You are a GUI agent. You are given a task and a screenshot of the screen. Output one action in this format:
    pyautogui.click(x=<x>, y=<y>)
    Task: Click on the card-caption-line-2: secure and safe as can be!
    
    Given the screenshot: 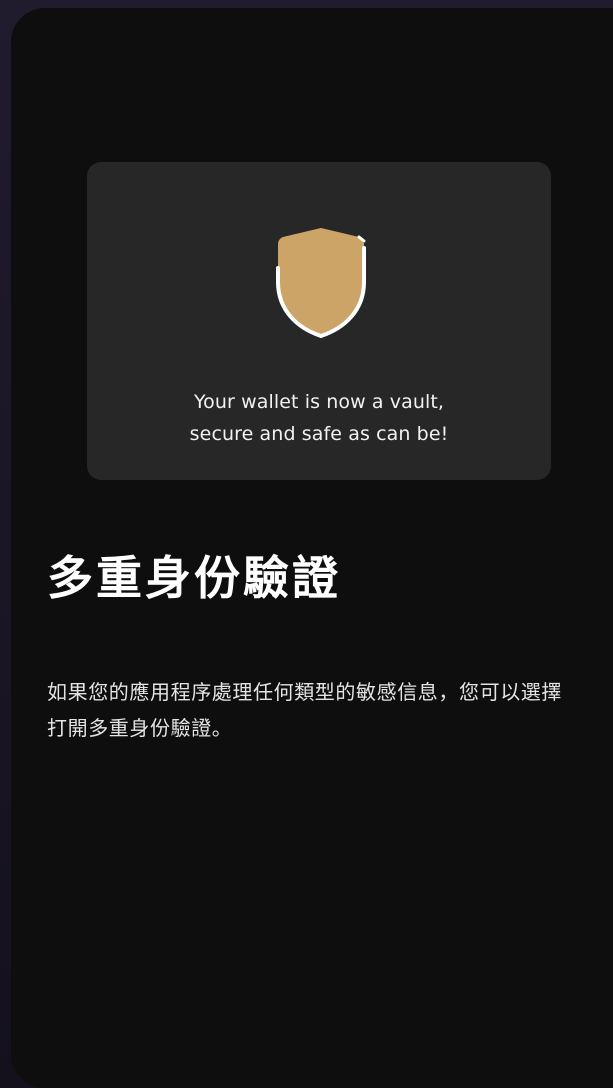 What is the action you would take?
    pyautogui.click(x=319, y=434)
    